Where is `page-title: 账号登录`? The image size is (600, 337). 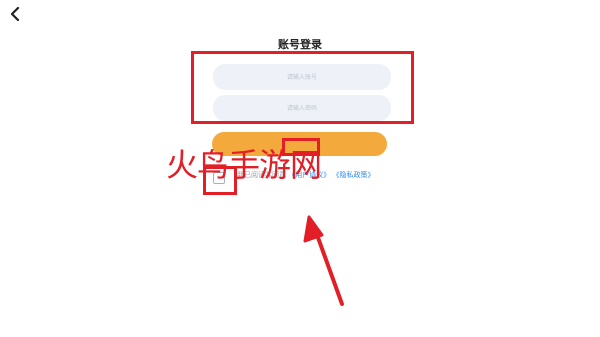 page-title: 账号登录 is located at coordinates (300, 44).